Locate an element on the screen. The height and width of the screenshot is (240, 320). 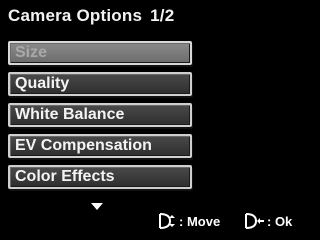
menu-item-white-balance: White Balance is located at coordinates (100, 115).